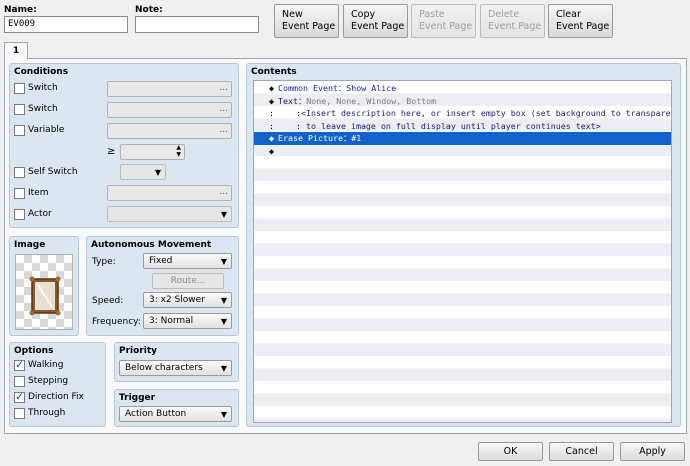  Describe the element at coordinates (53, 172) in the screenshot. I see `self-switch-label: Self Switch` at that location.